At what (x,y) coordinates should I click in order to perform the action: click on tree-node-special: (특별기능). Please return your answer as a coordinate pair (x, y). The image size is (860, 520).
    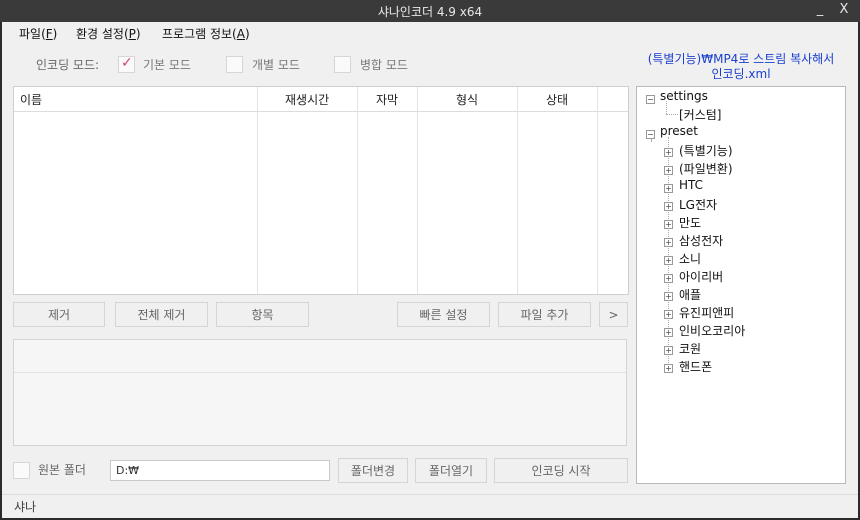
    Looking at the image, I should click on (706, 150).